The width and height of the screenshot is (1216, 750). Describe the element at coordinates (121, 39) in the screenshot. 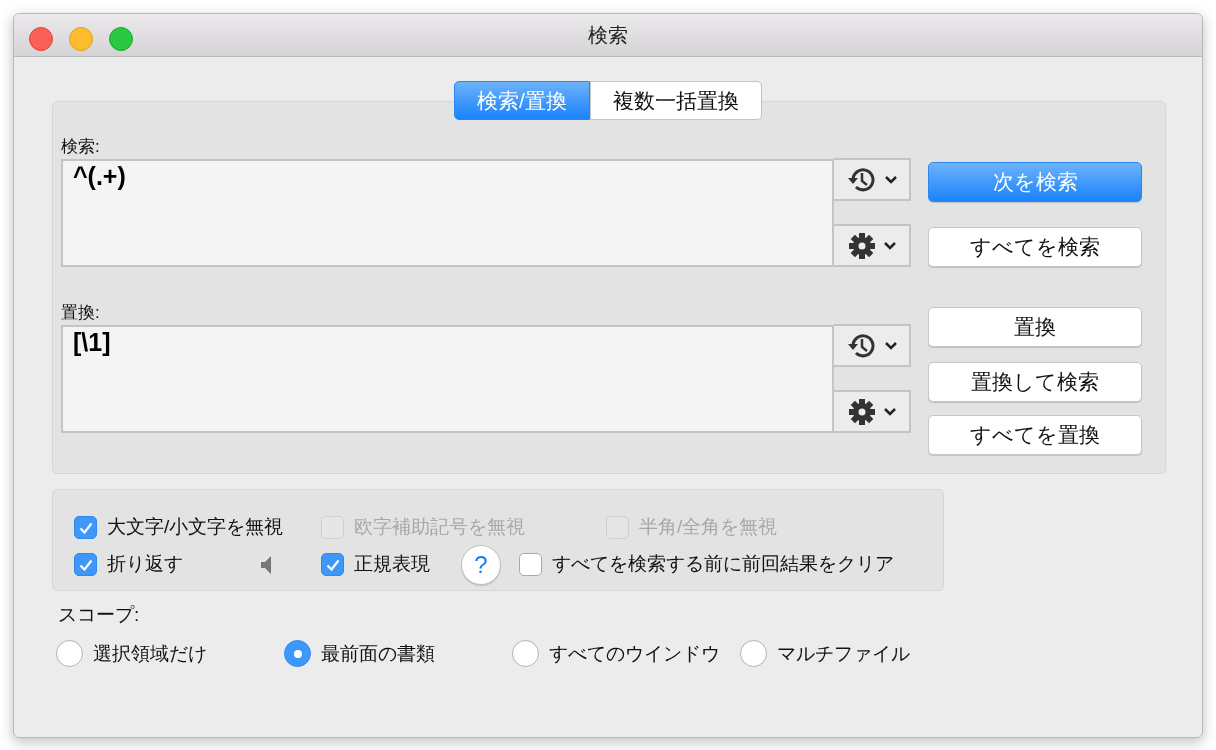

I see `zoom-button` at that location.